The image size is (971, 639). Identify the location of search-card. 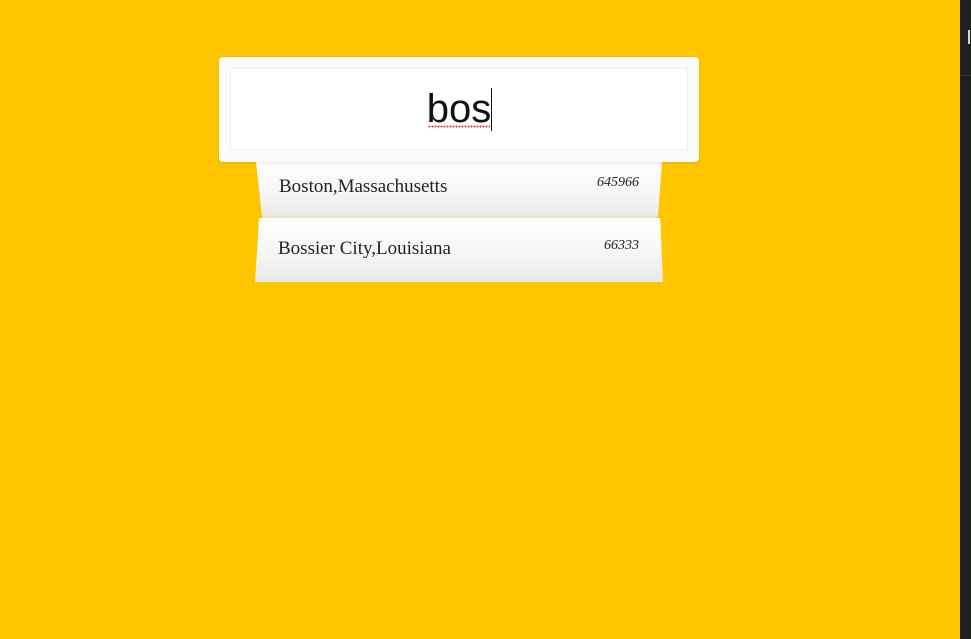
(459, 109).